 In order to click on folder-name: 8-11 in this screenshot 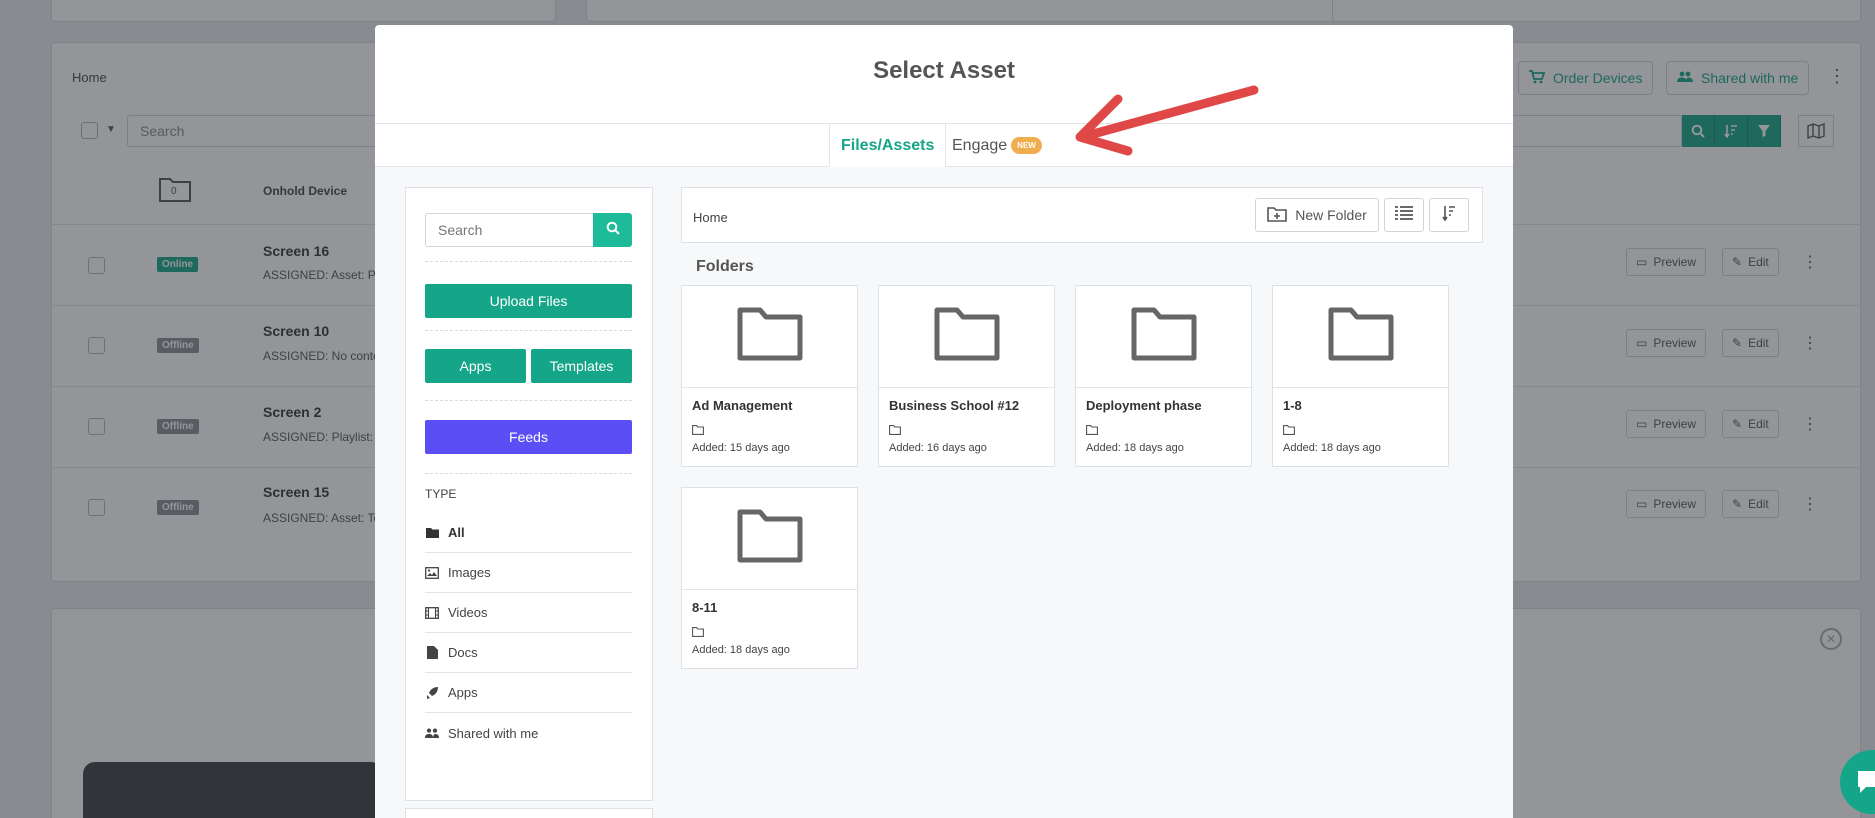, I will do `click(705, 607)`.